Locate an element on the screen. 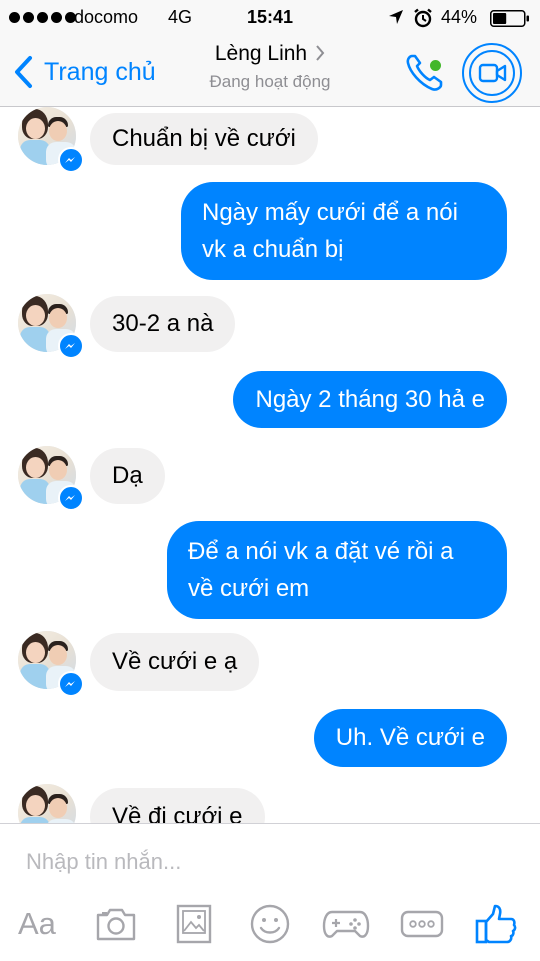 This screenshot has width=540, height=961. contact-name: Lèng Linh is located at coordinates (261, 53).